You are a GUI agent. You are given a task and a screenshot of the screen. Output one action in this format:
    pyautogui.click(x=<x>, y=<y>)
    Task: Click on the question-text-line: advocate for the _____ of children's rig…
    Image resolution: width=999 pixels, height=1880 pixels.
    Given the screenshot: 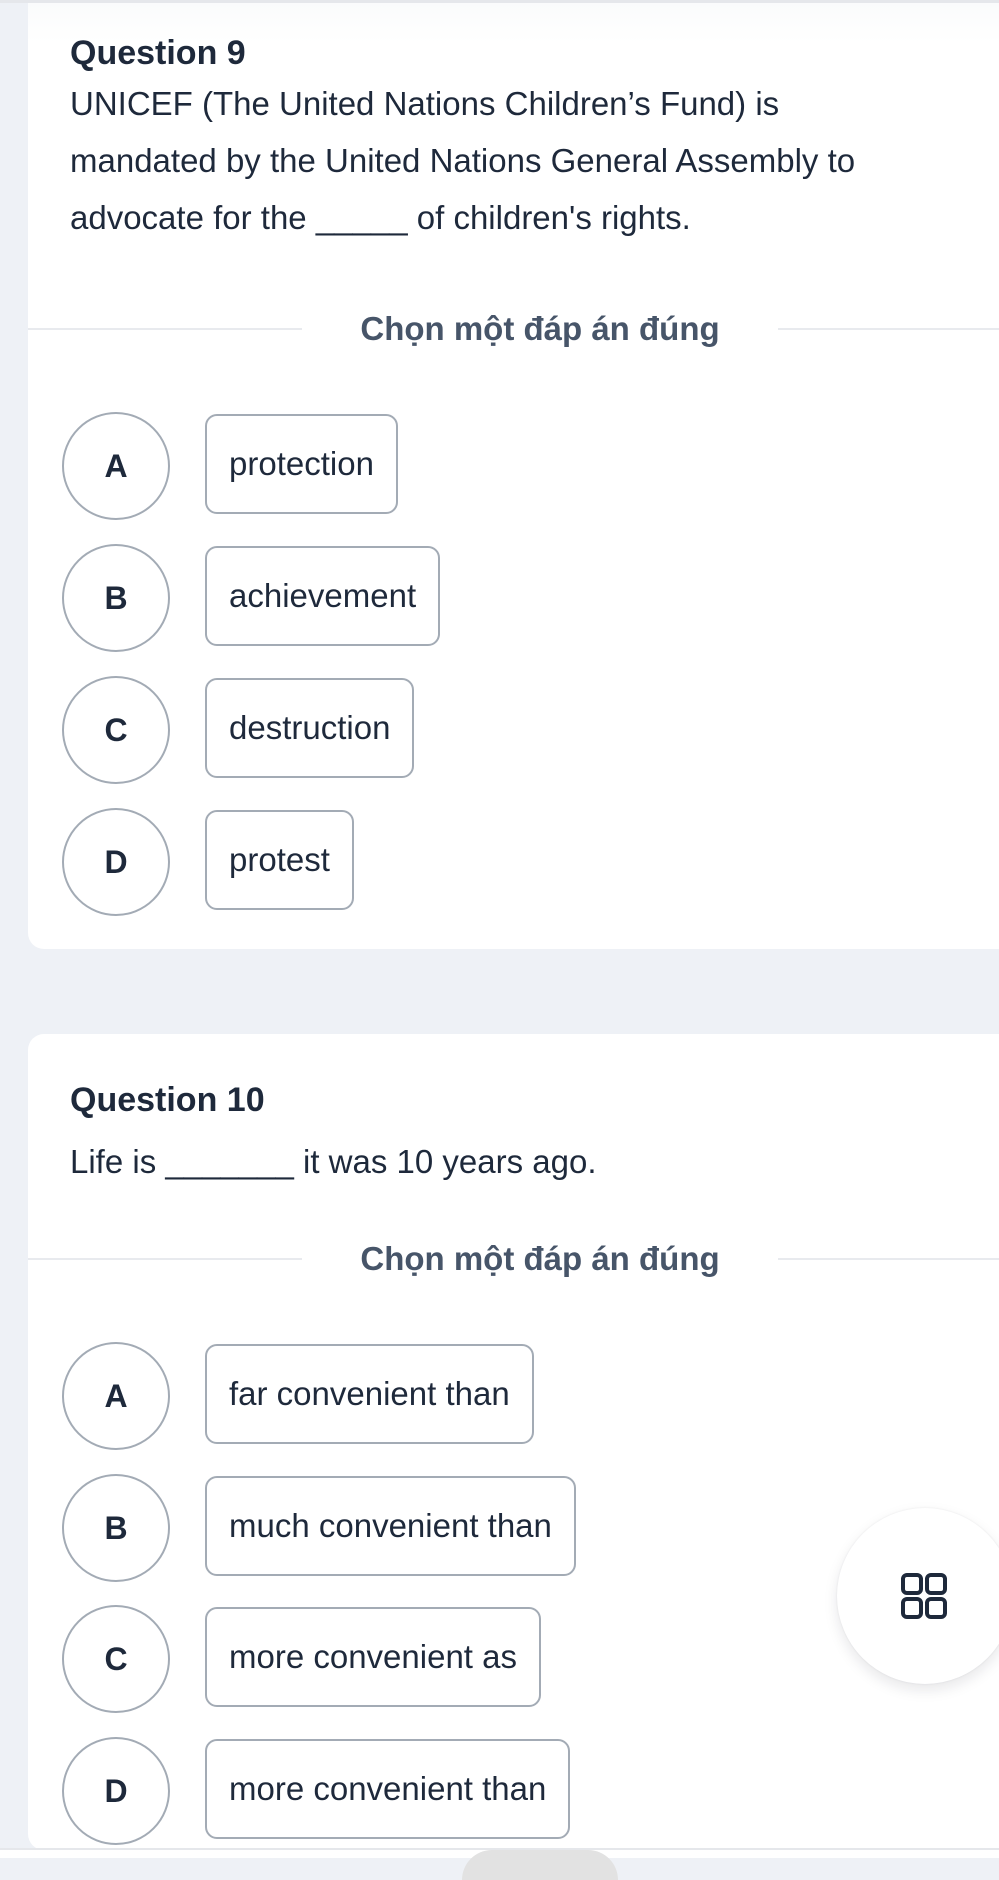 What is the action you would take?
    pyautogui.click(x=380, y=217)
    